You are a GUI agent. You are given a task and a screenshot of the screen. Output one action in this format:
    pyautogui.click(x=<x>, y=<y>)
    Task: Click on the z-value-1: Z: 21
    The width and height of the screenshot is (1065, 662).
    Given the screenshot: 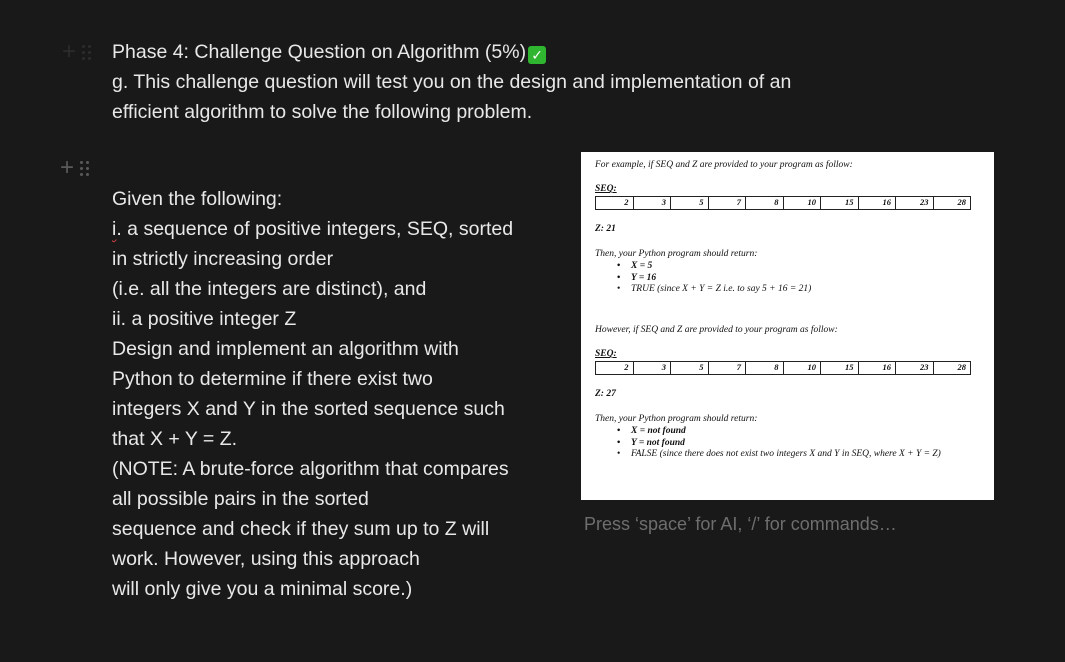 What is the action you would take?
    pyautogui.click(x=605, y=229)
    